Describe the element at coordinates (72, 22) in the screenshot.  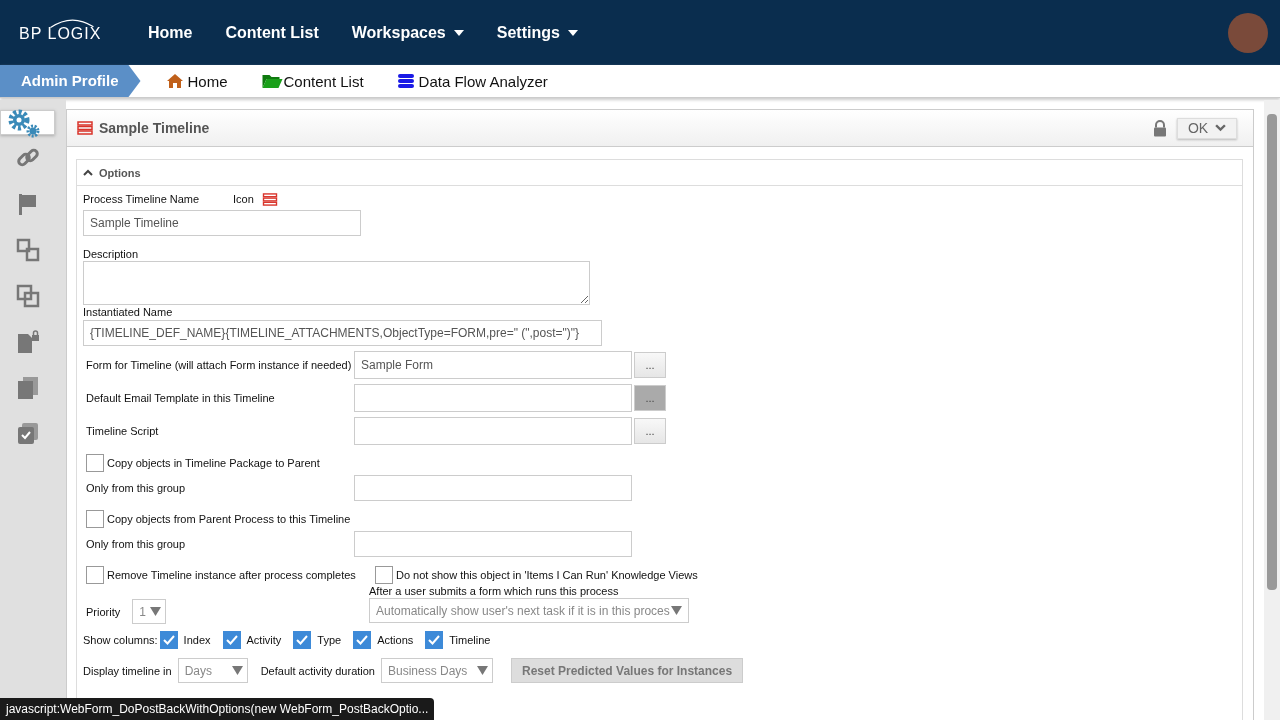
I see `logo-arc-icon` at that location.